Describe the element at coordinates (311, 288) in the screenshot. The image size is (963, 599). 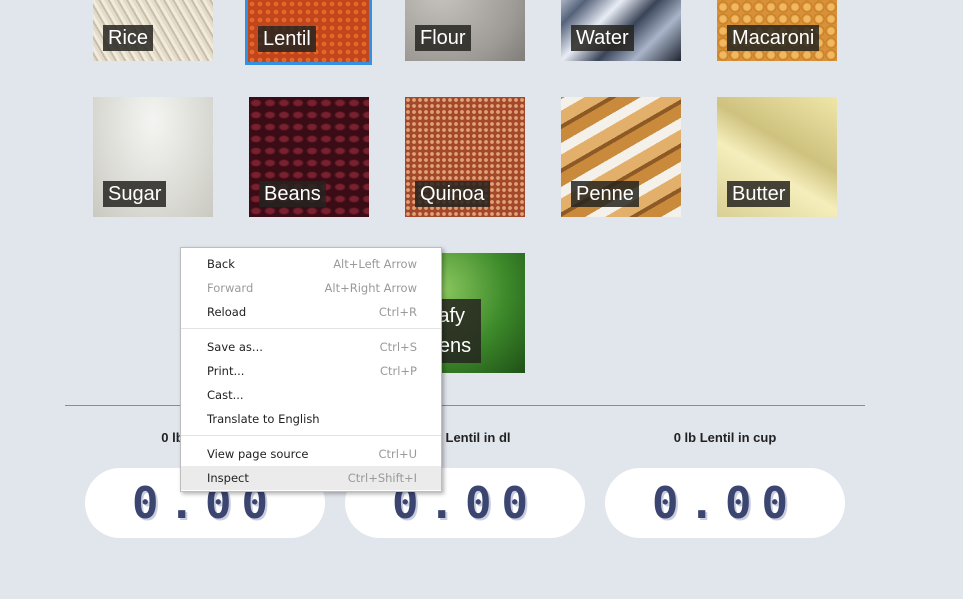
I see `menu-item-forward: Forward Alt+Right Arrow` at that location.